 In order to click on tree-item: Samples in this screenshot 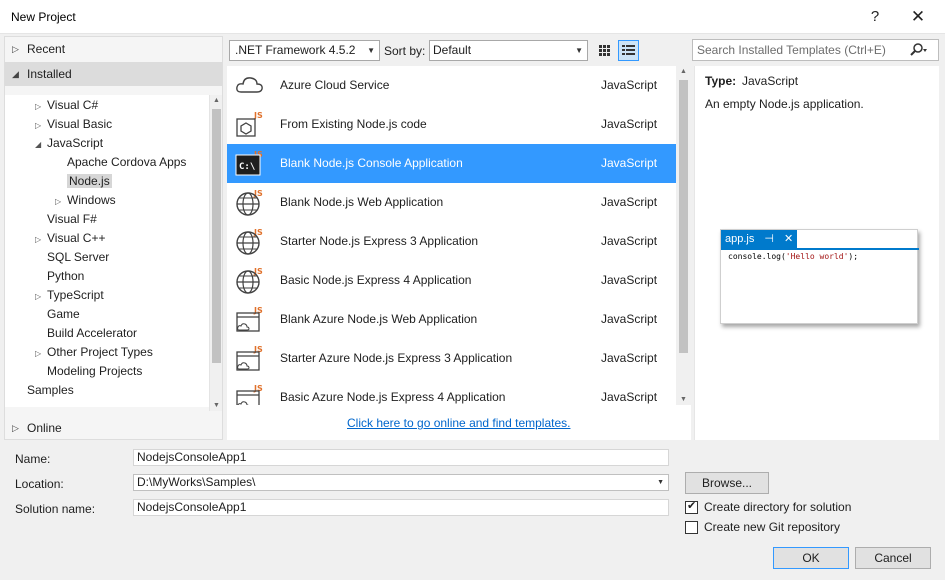, I will do `click(44, 390)`.